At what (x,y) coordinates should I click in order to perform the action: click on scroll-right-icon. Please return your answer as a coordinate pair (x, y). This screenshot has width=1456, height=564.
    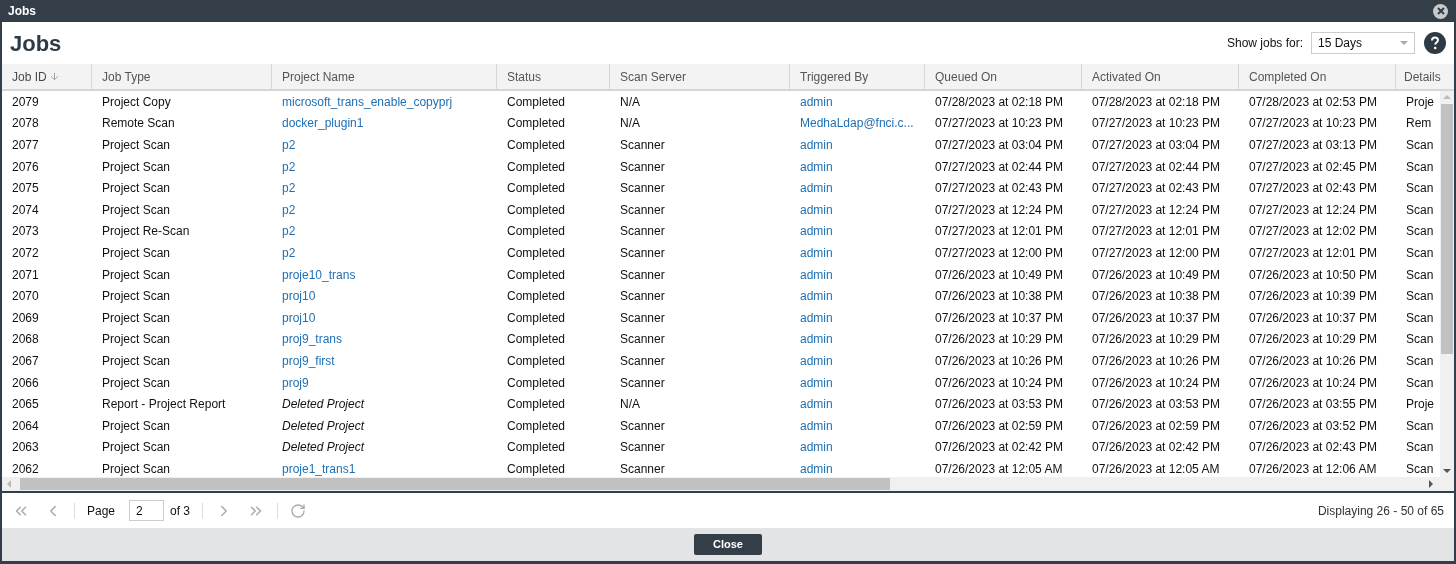
    Looking at the image, I should click on (1431, 484).